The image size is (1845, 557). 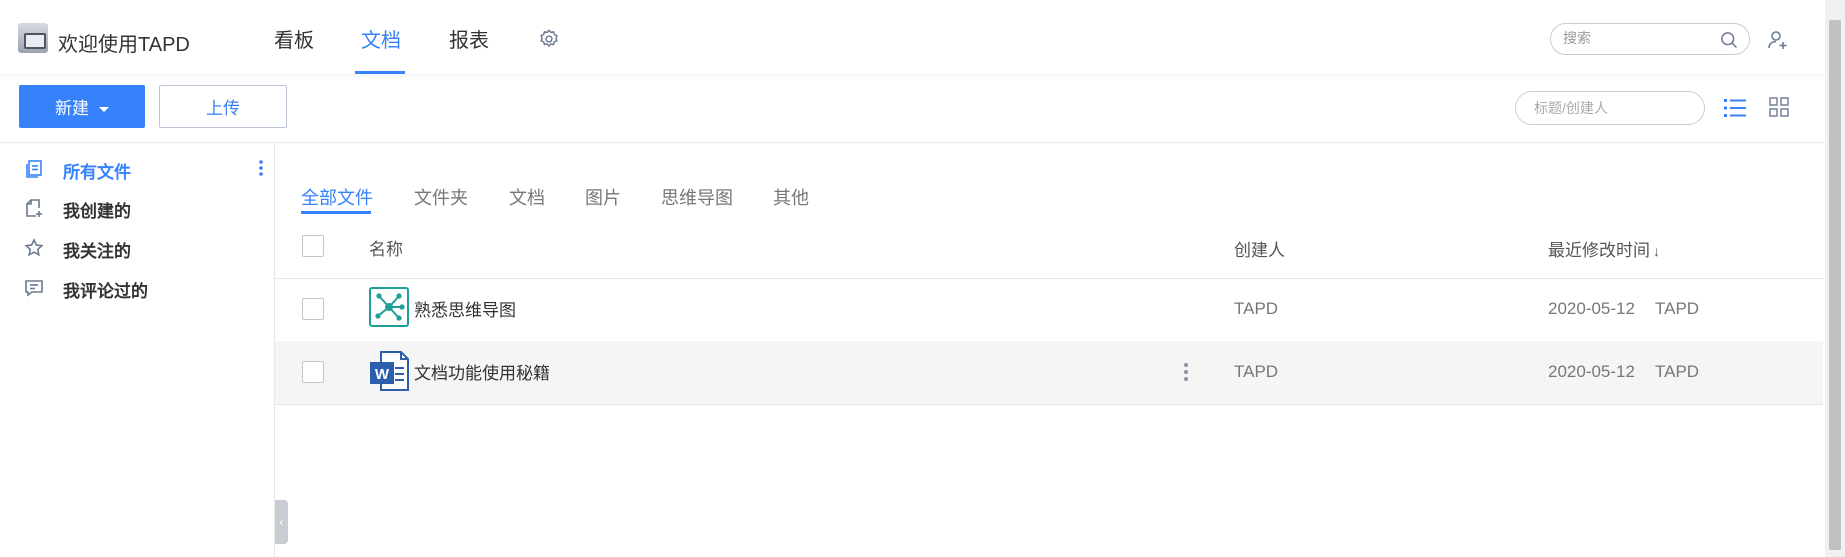 I want to click on sidebar-item-label: 所有文件, so click(x=97, y=172).